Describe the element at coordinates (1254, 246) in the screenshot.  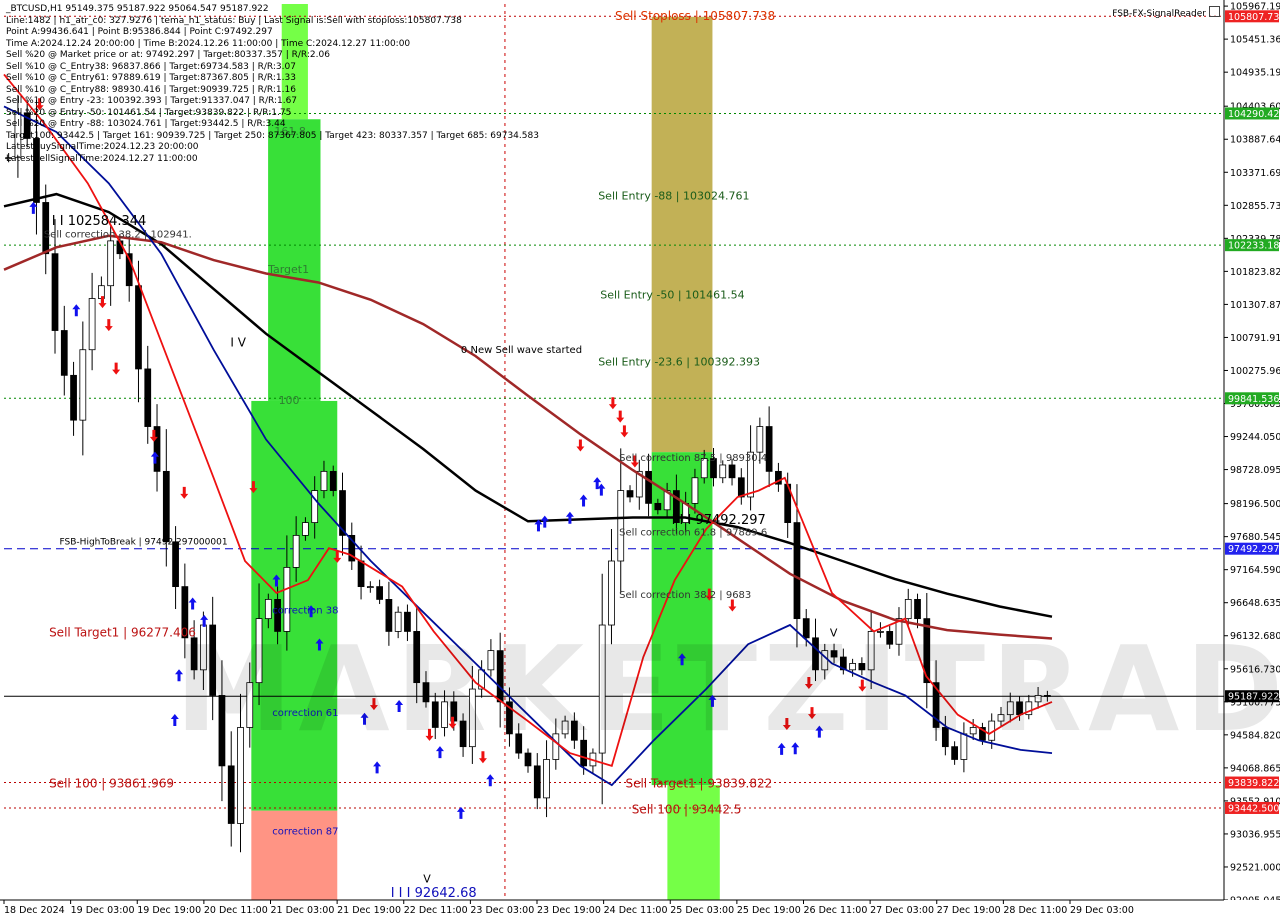
I see `price-tag-label: 102233.182` at that location.